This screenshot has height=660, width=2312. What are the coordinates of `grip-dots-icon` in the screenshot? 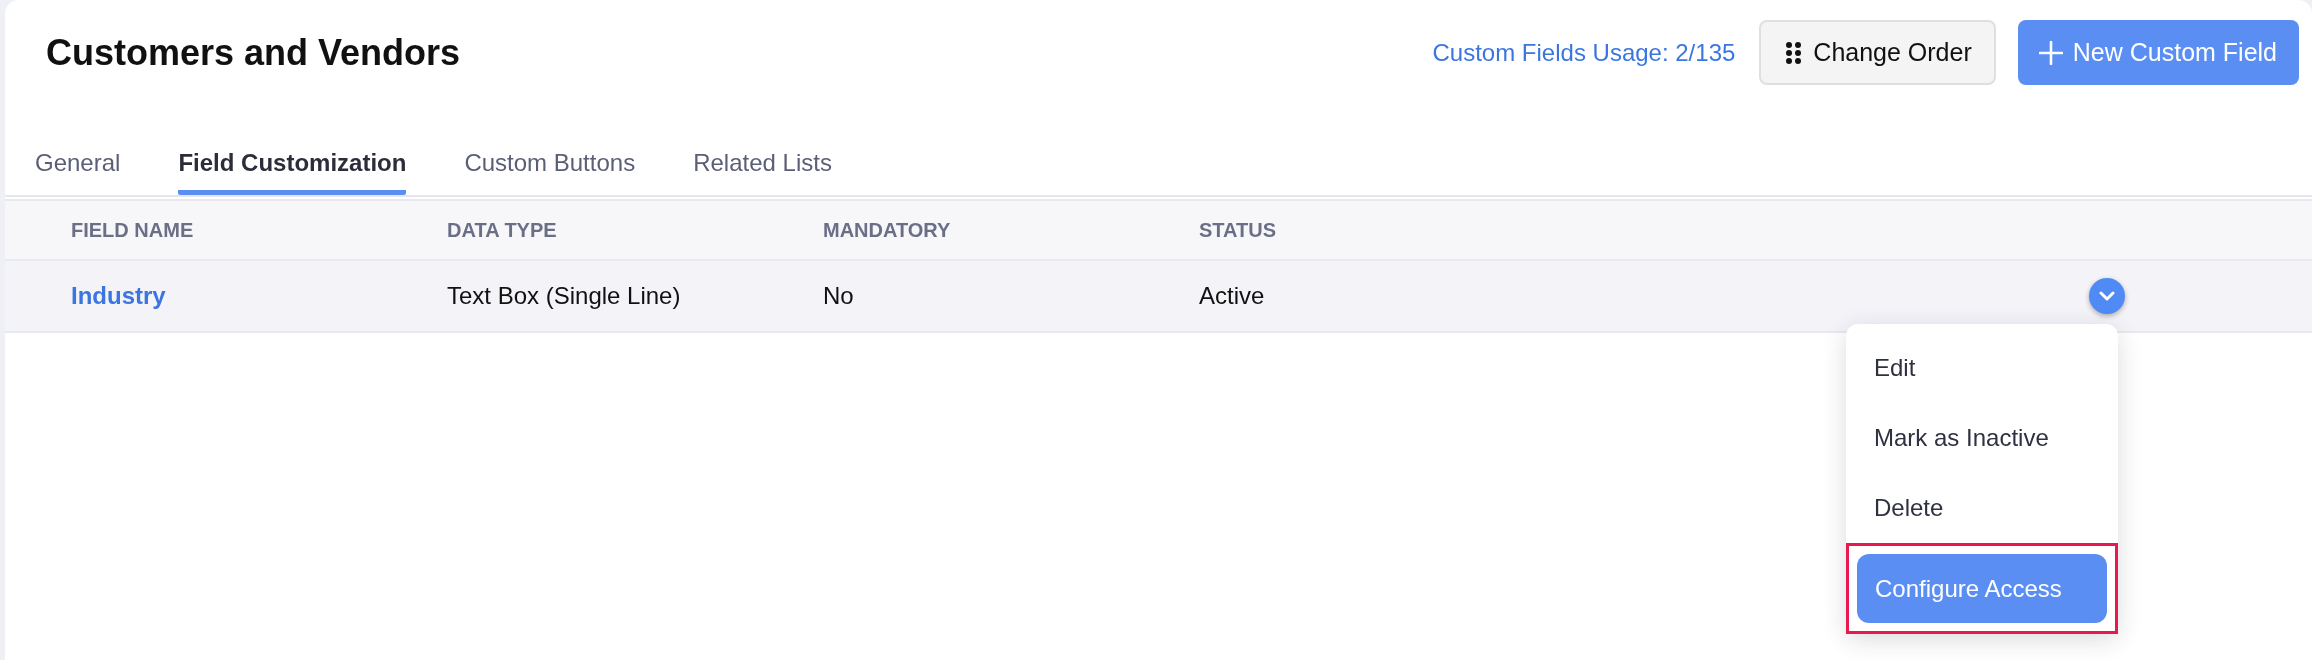 It's located at (1794, 52).